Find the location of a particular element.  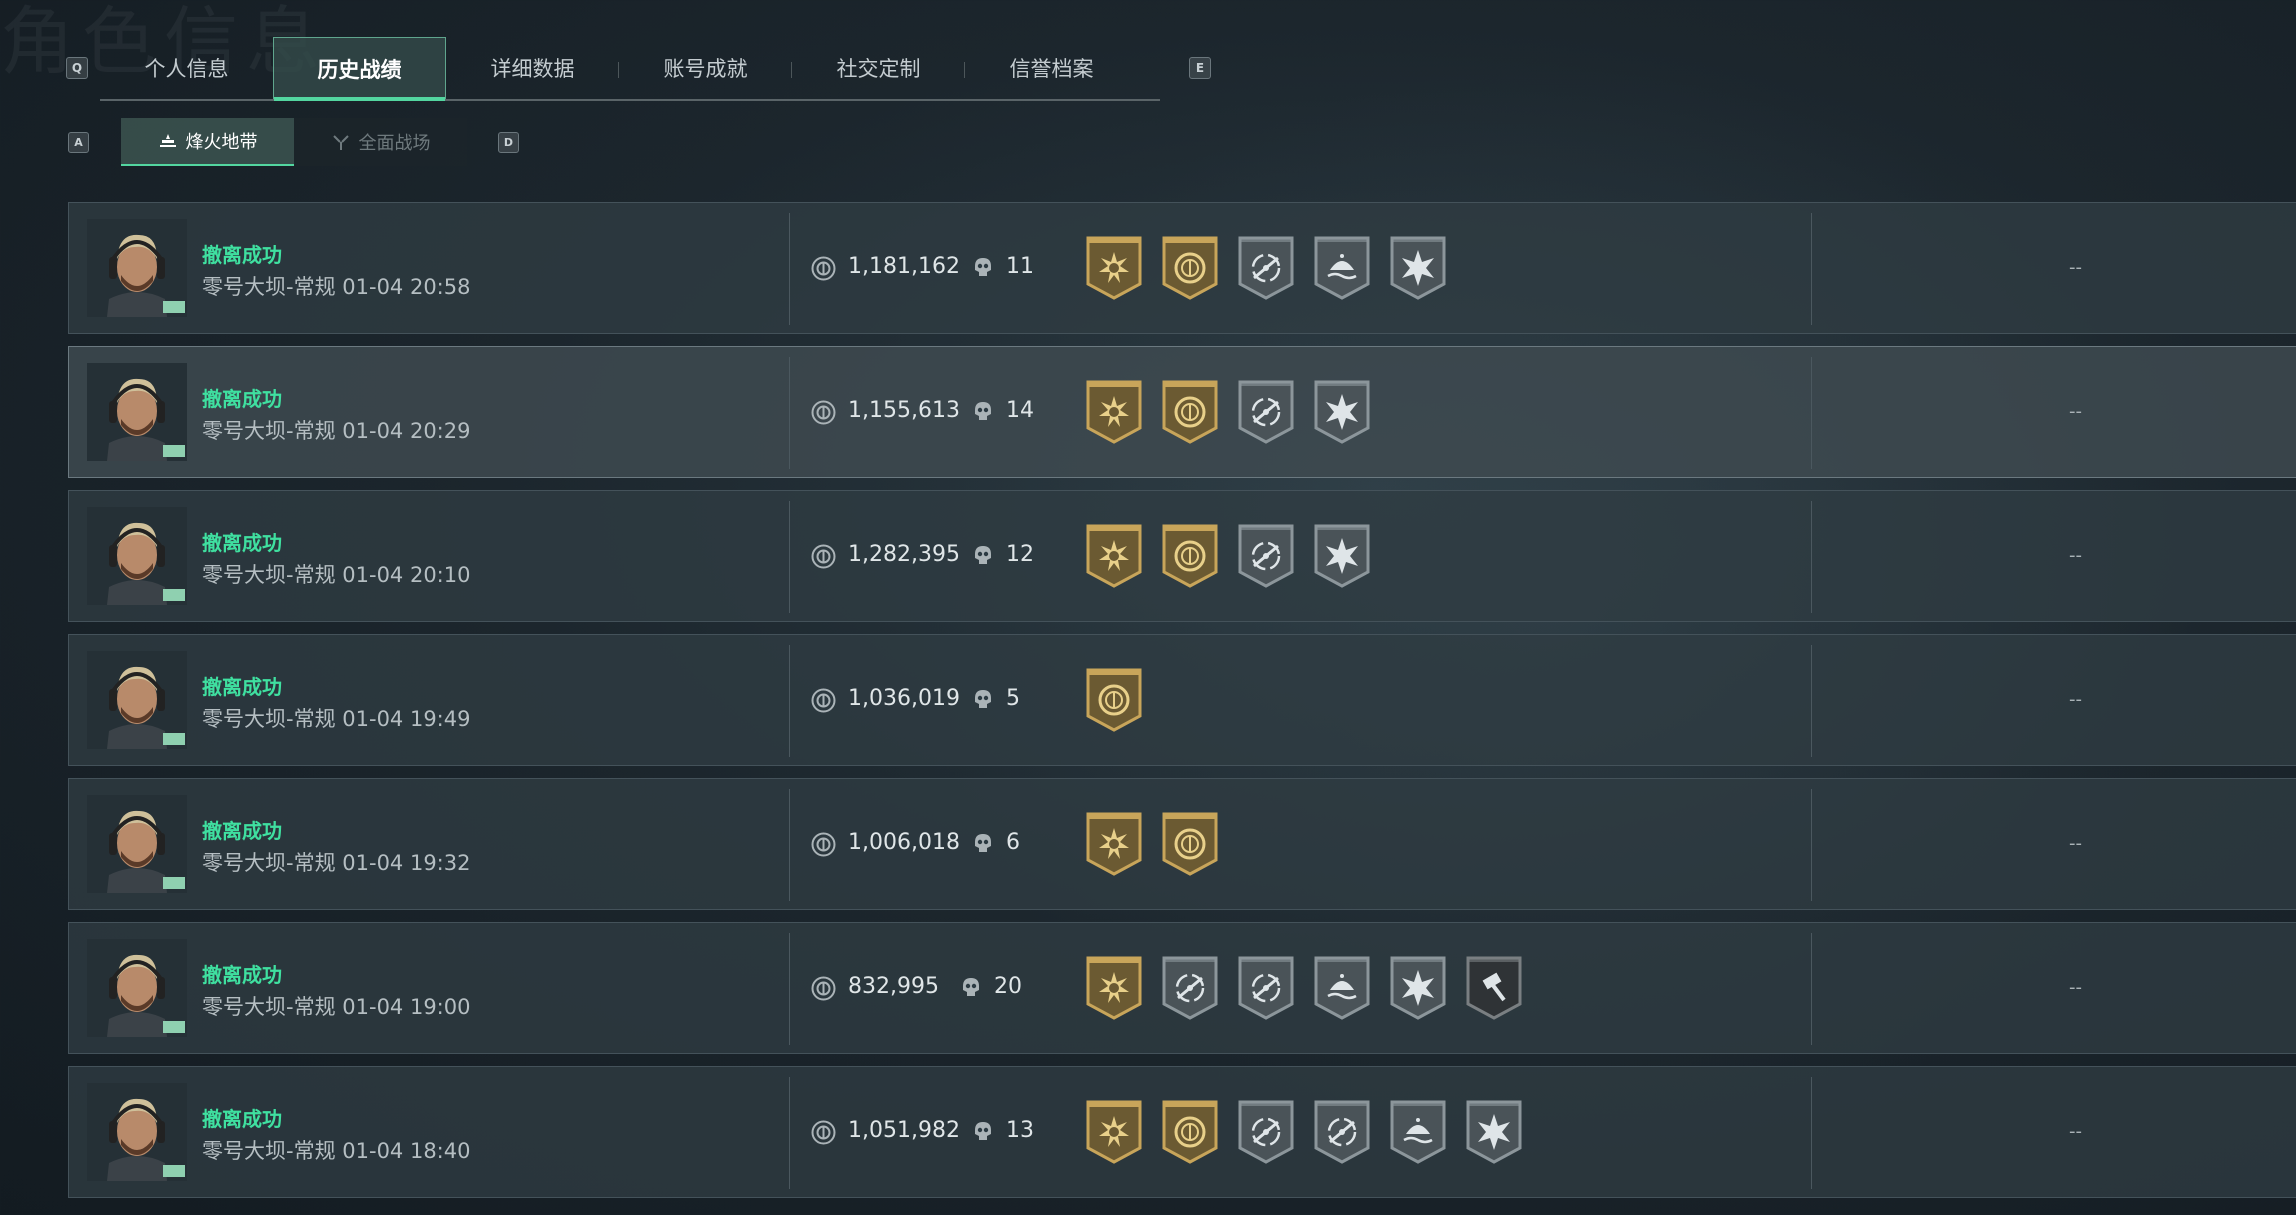

match-row: 撤离成功 零号大坝-常规 01-04 18:40 1,051,982 13 -- is located at coordinates (1182, 1132).